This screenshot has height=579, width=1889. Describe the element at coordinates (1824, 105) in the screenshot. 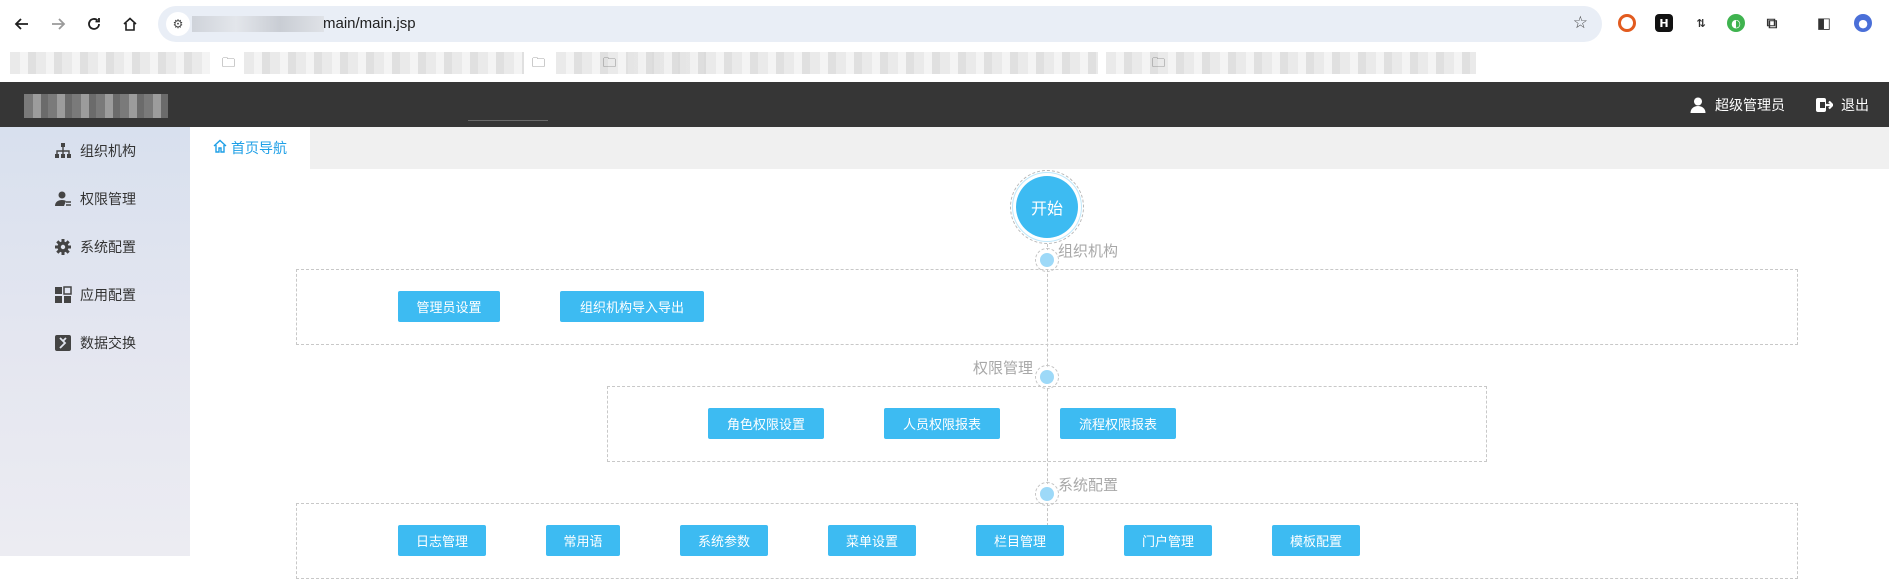

I see `logout-icon` at that location.